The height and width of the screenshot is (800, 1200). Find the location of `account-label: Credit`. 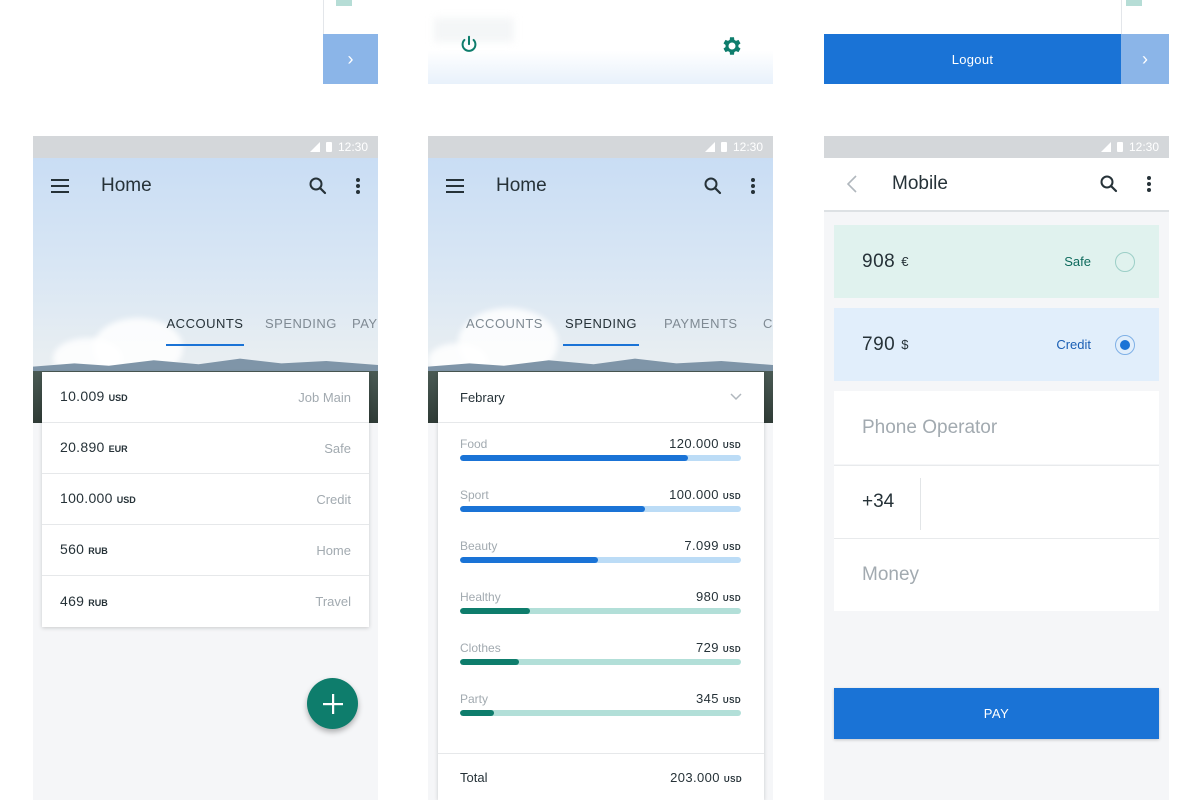

account-label: Credit is located at coordinates (333, 499).